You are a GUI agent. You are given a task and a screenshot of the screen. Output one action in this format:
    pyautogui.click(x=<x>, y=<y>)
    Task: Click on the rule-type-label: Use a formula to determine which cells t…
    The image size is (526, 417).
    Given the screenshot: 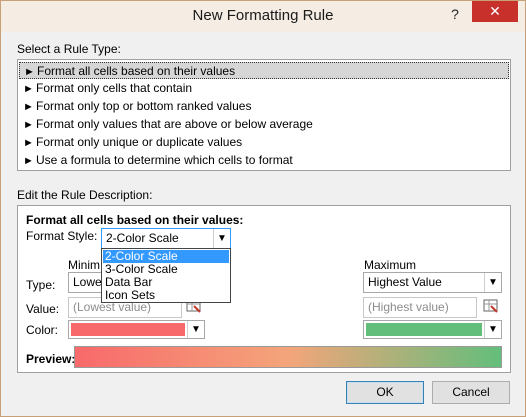 What is the action you would take?
    pyautogui.click(x=164, y=160)
    